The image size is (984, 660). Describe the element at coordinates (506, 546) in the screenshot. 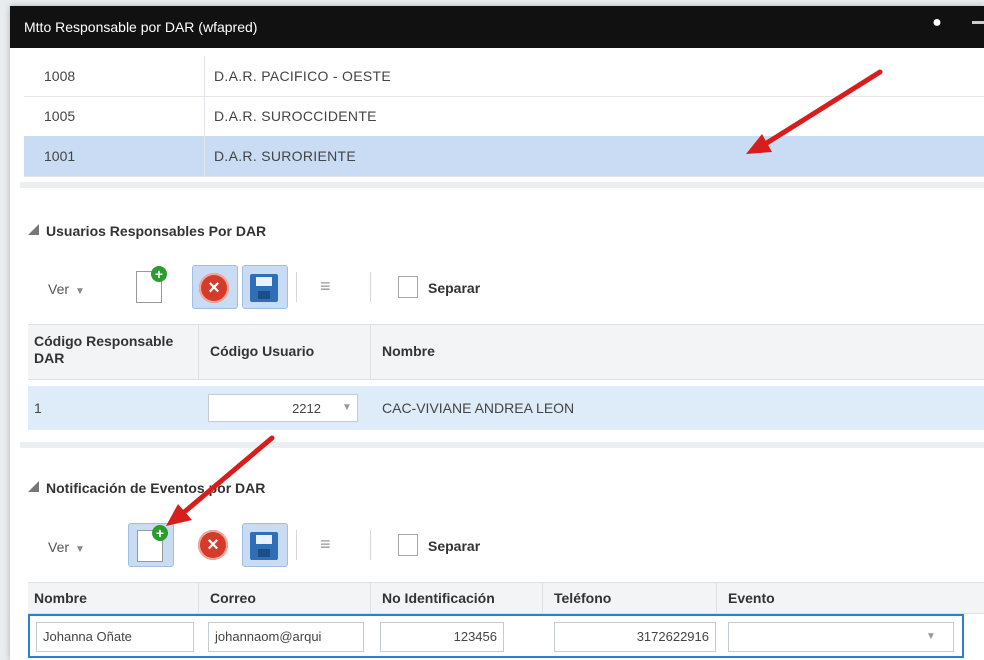

I see `notificacion-toolbar: Ver ▼ + × ≡ Separar` at that location.